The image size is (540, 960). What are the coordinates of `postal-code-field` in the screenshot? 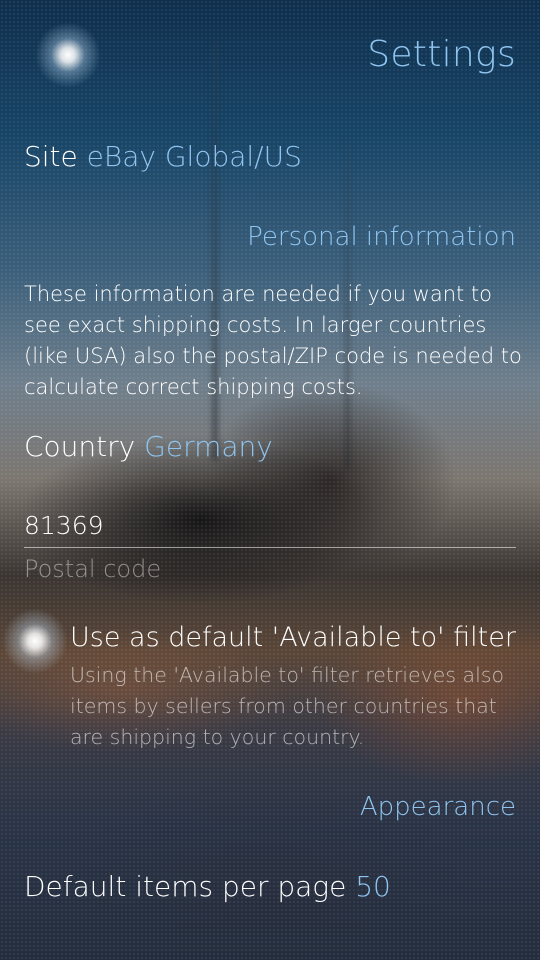 It's located at (270, 525).